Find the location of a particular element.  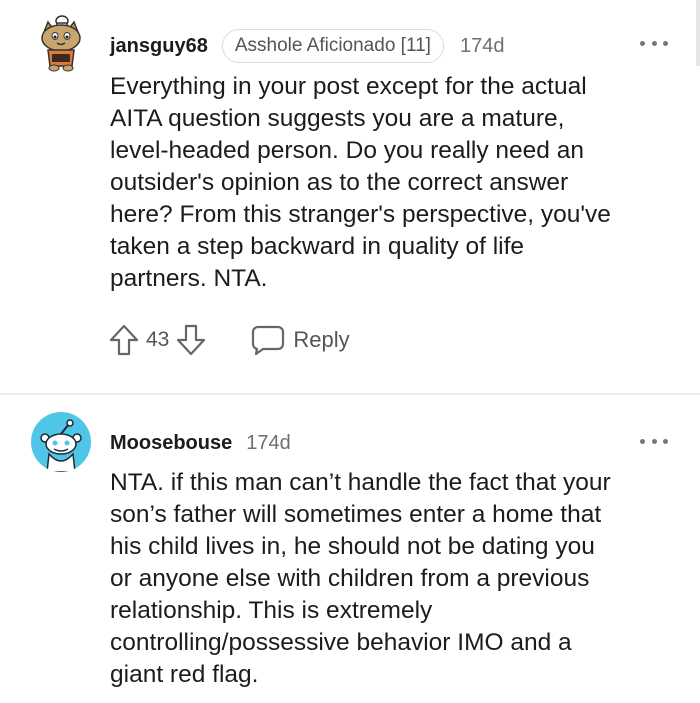

username-link: Moosebouse is located at coordinates (171, 443).